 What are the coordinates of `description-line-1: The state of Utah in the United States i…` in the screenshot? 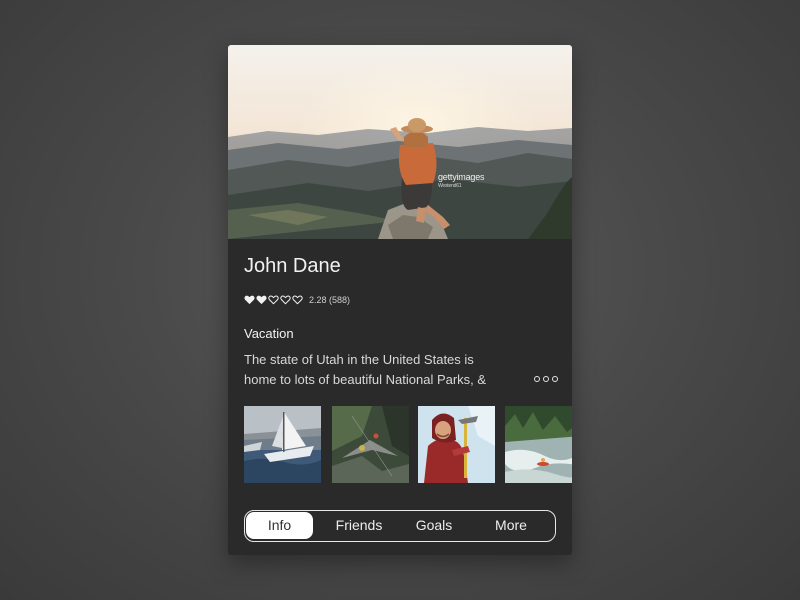 It's located at (359, 359).